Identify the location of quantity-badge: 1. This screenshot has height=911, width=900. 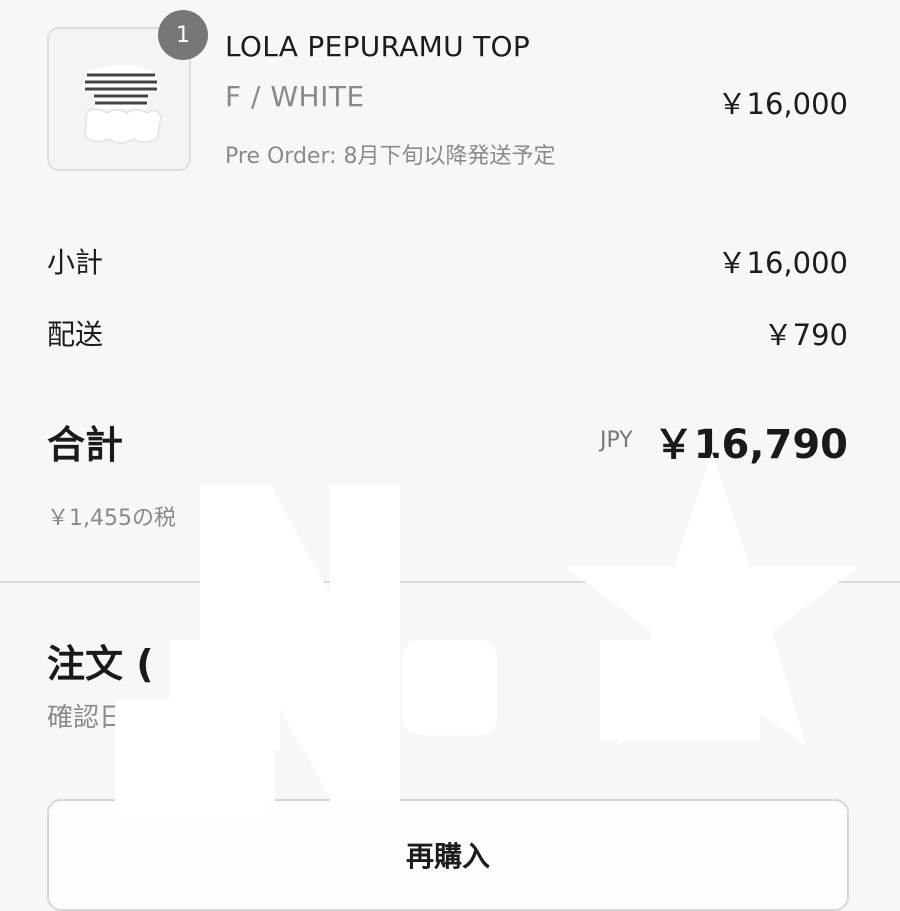
(183, 35).